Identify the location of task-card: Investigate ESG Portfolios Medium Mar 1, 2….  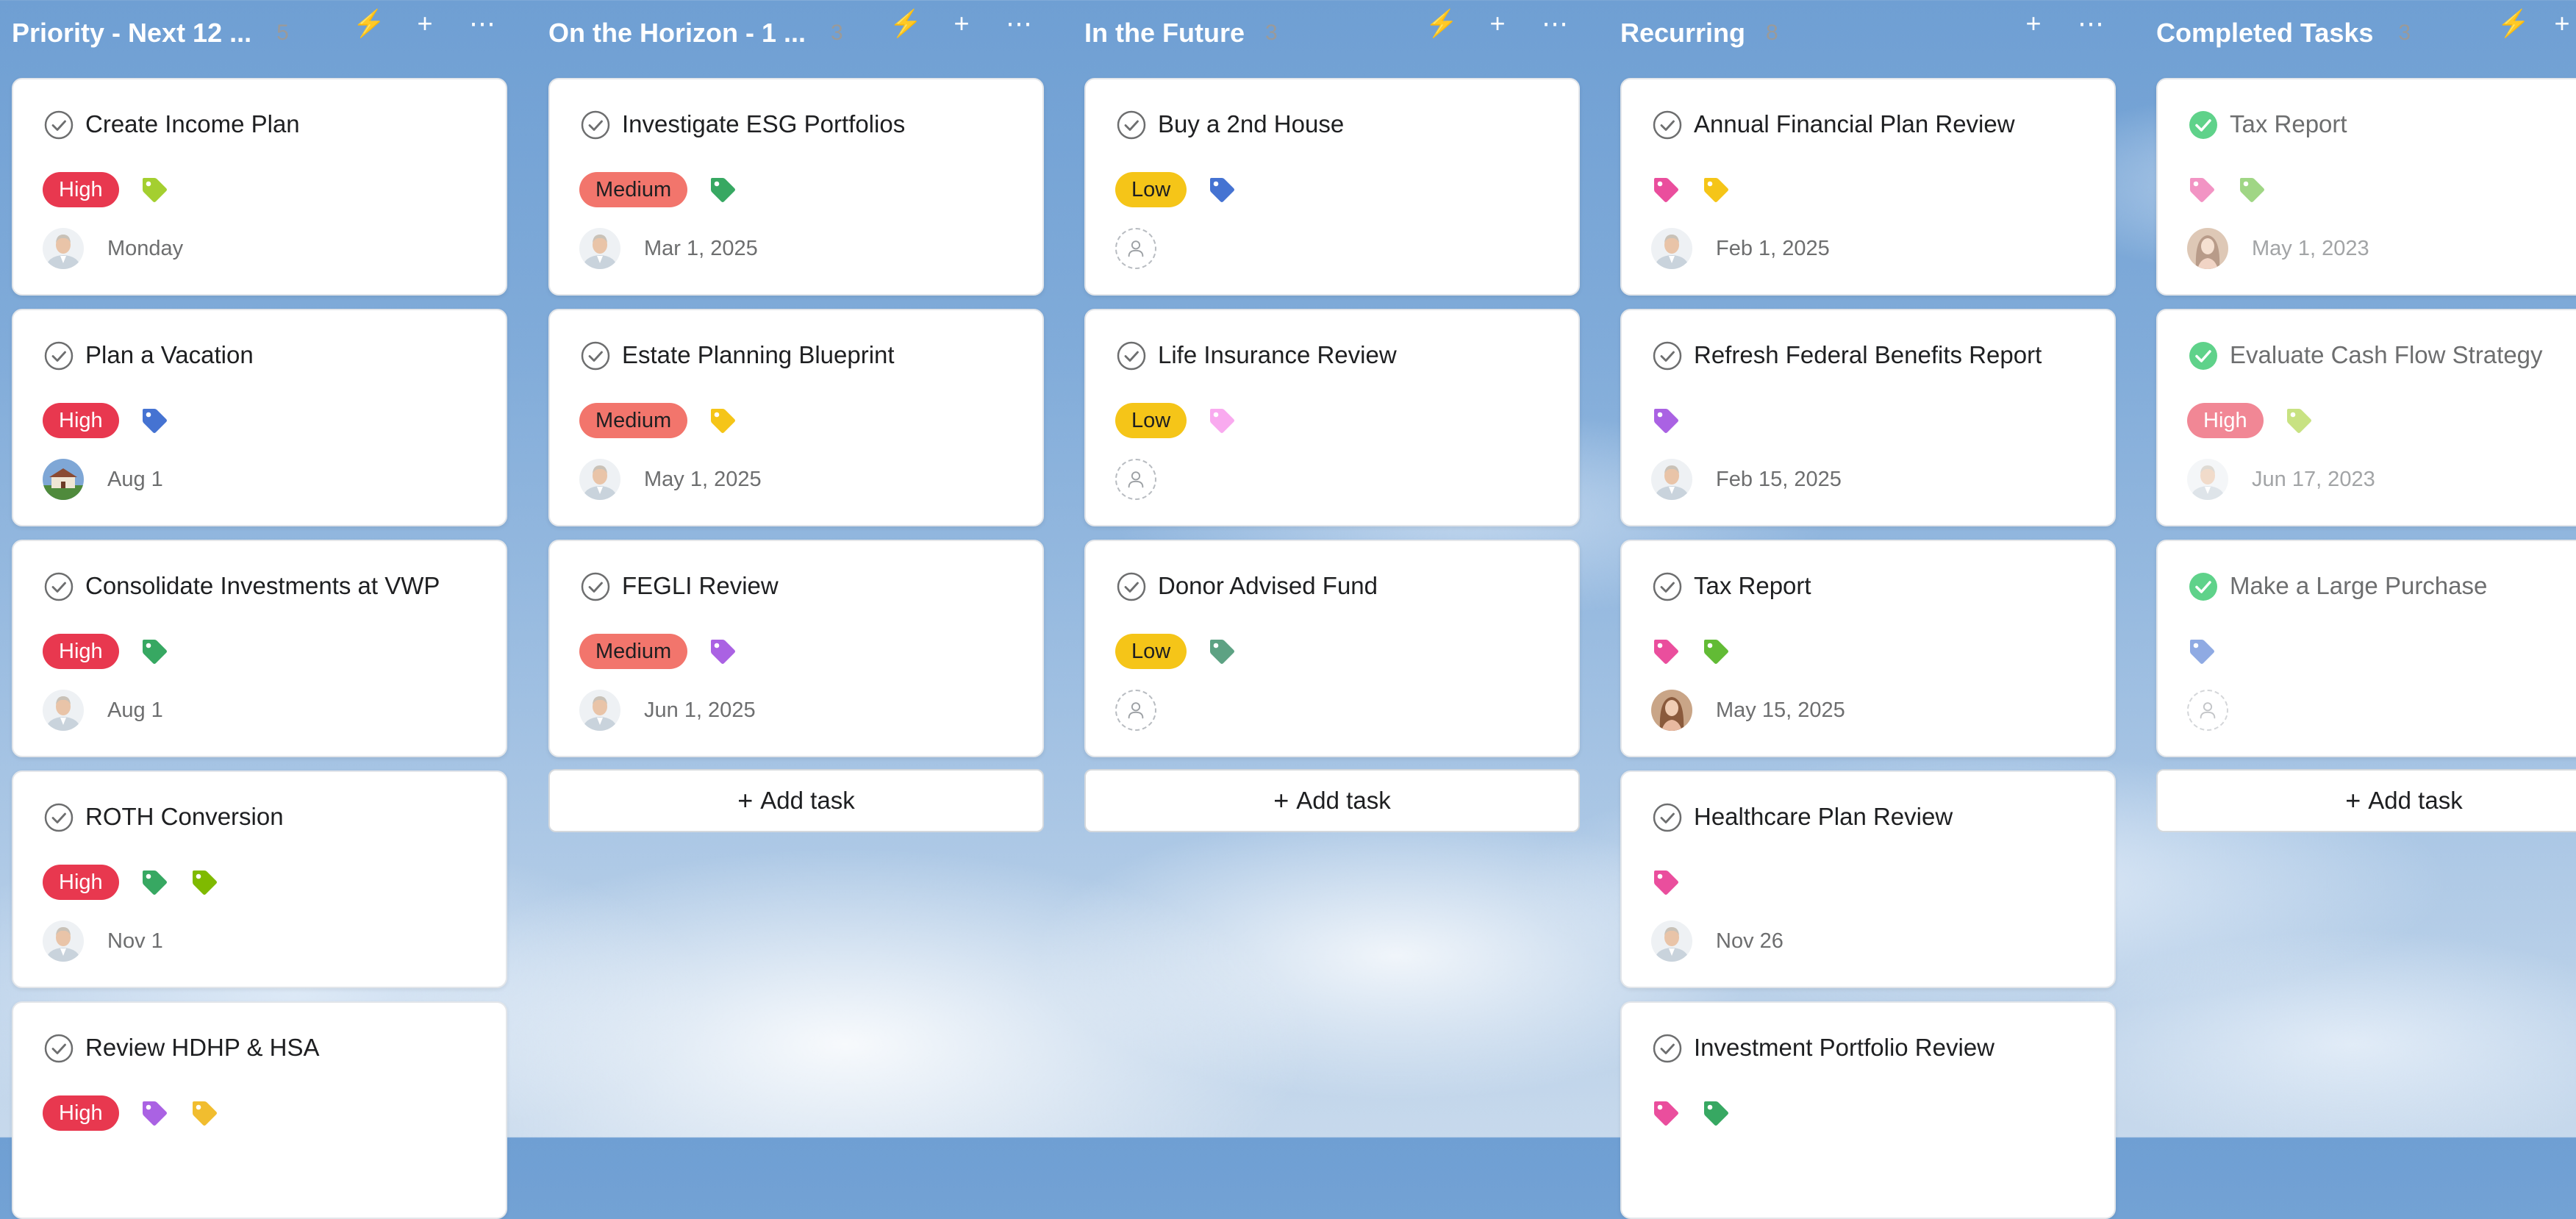
(796, 187).